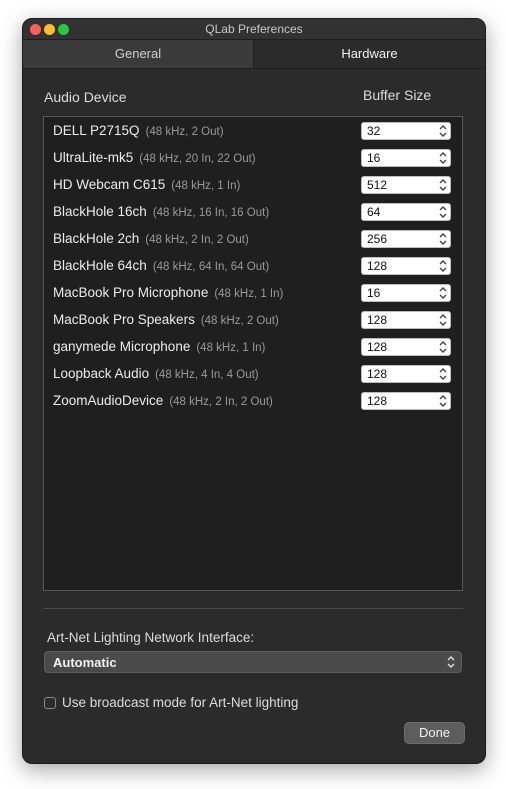 The height and width of the screenshot is (789, 506). I want to click on title-bar: QLab Preferences, so click(254, 29).